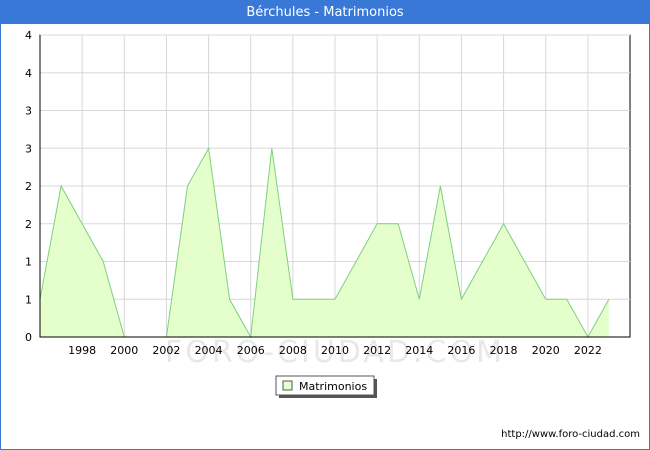 This screenshot has width=650, height=450. Describe the element at coordinates (335, 350) in the screenshot. I see `x-tick-label: 2010` at that location.